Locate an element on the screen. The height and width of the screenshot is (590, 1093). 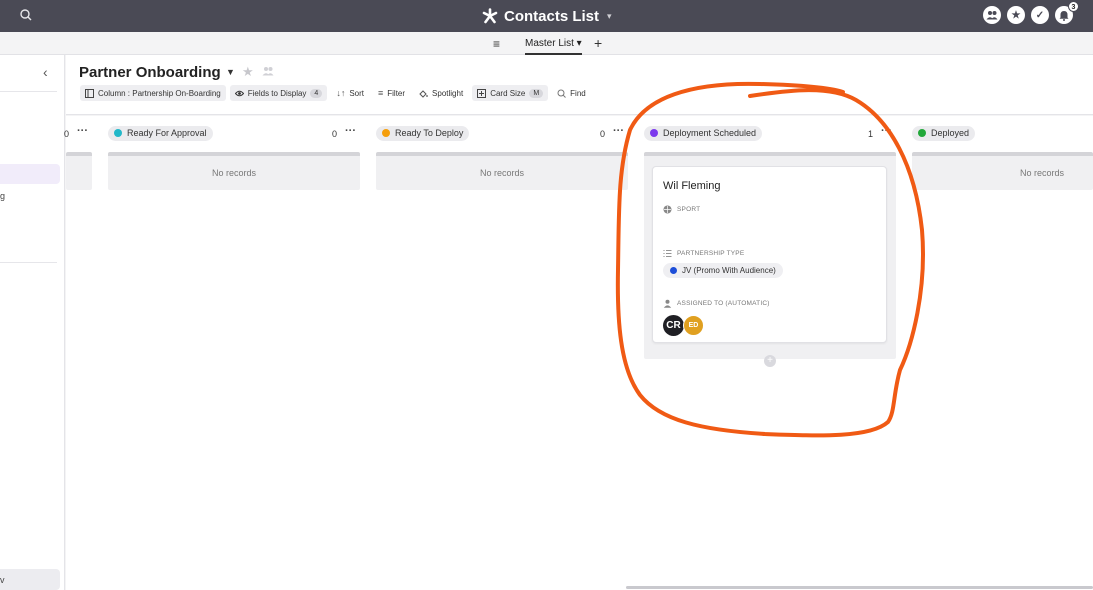
column-header: Deployed is located at coordinates (944, 133).